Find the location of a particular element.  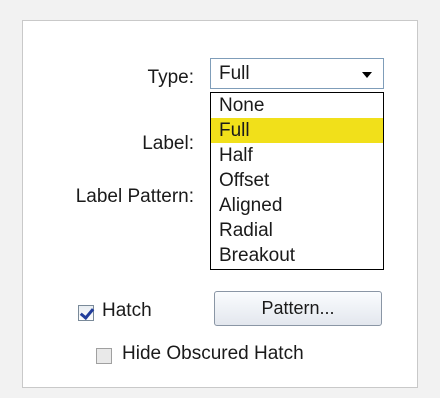

hide-obscured-hatch-label: Hide Obscured Hatch is located at coordinates (213, 354).